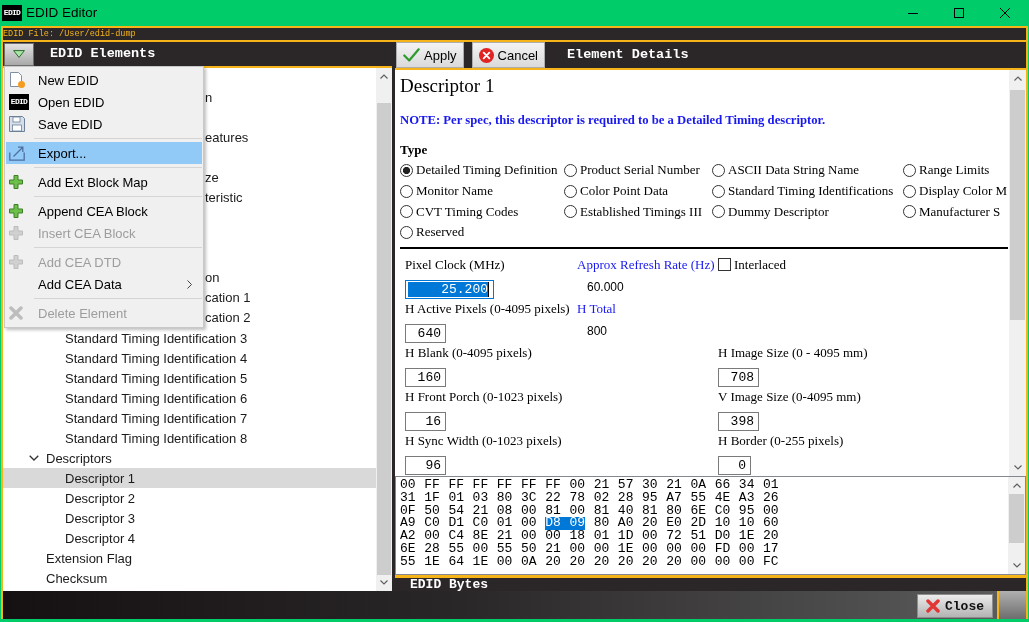  What do you see at coordinates (565, 524) in the screenshot?
I see `hex-bytes: D8 09` at bounding box center [565, 524].